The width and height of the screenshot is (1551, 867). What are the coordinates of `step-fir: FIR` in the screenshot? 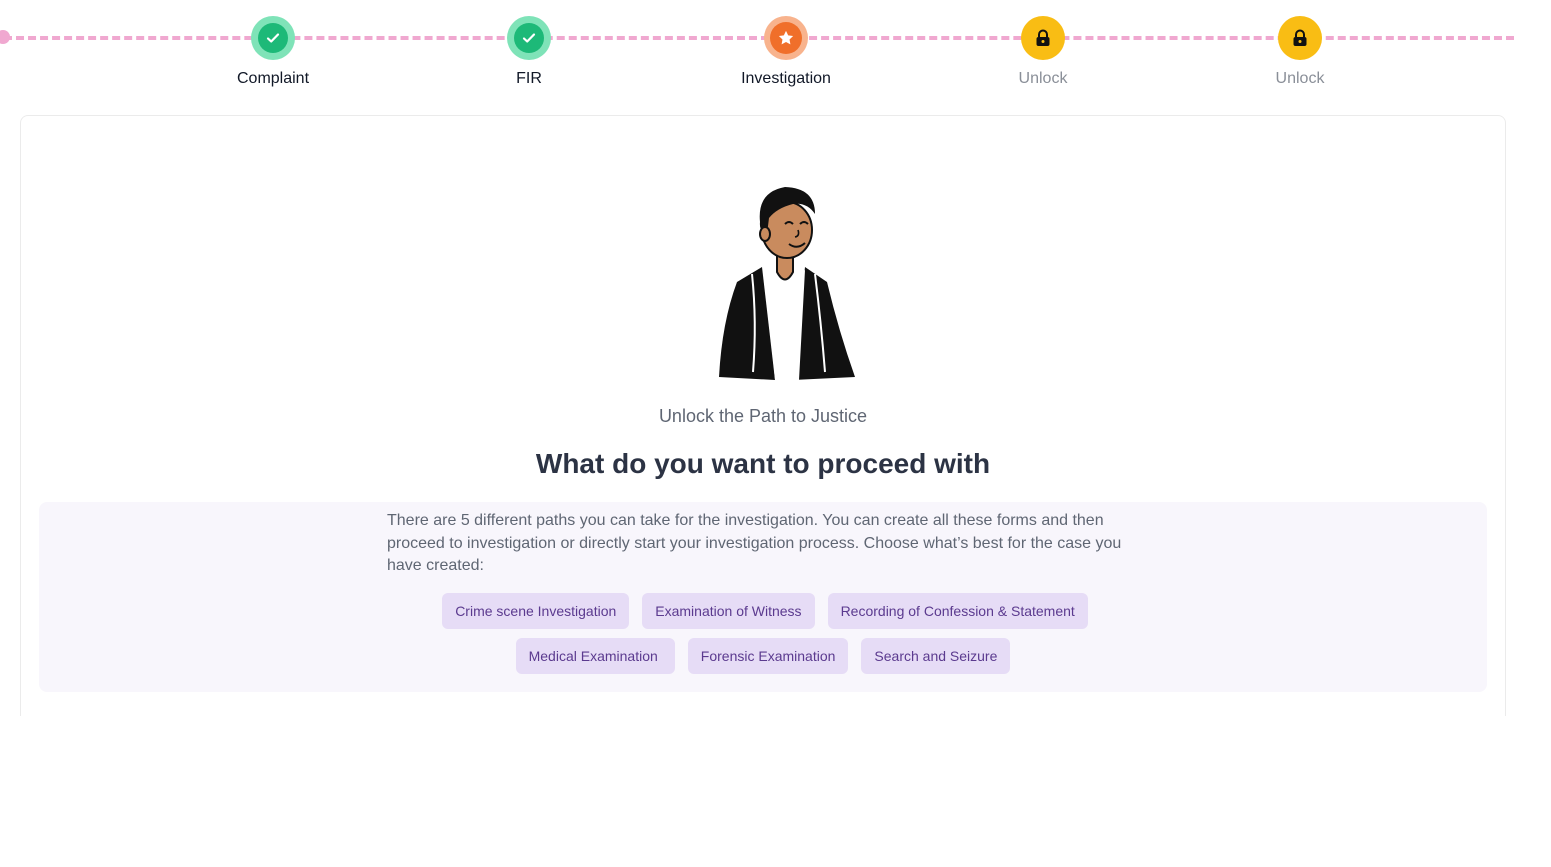 It's located at (529, 44).